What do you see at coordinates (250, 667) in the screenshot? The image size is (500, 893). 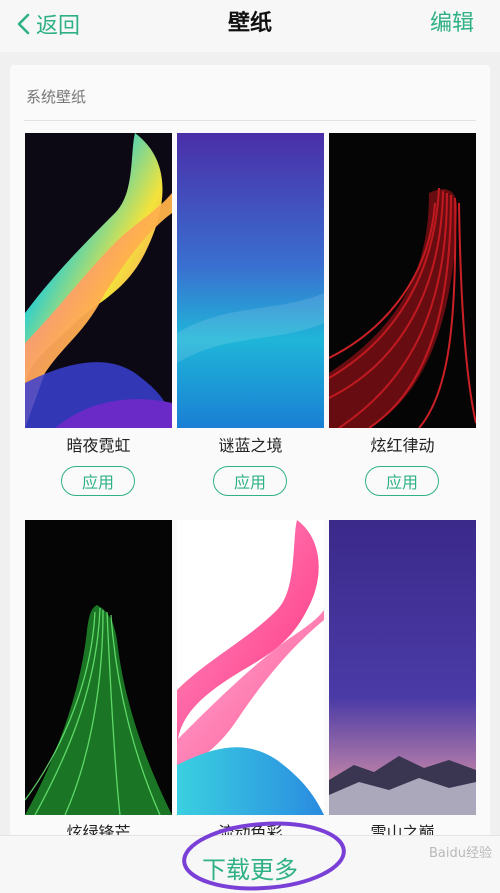 I see `wallpaper-thumb-flowing-colors` at bounding box center [250, 667].